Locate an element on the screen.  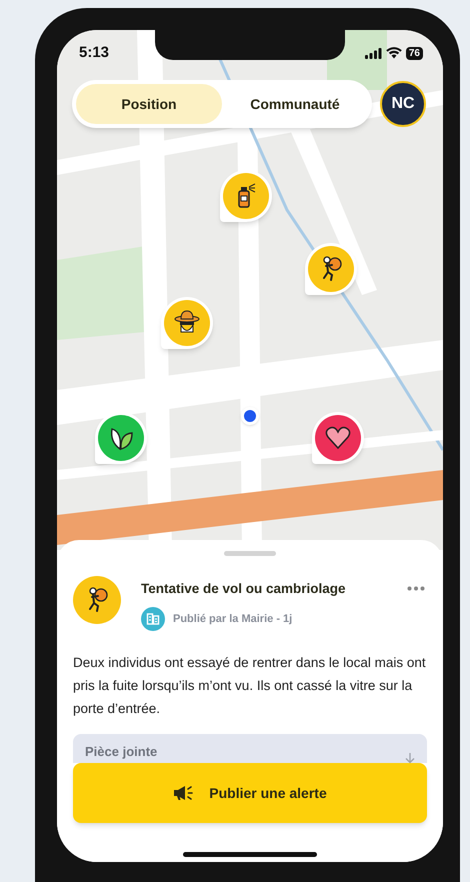
alert-description: Deux individus ont essayé de rentrer dans le local mais ont pris la fuite lorsqu’ils m’ont vu. Ils ont cassé la vitre sur la porte d’entrée. is located at coordinates (250, 686).